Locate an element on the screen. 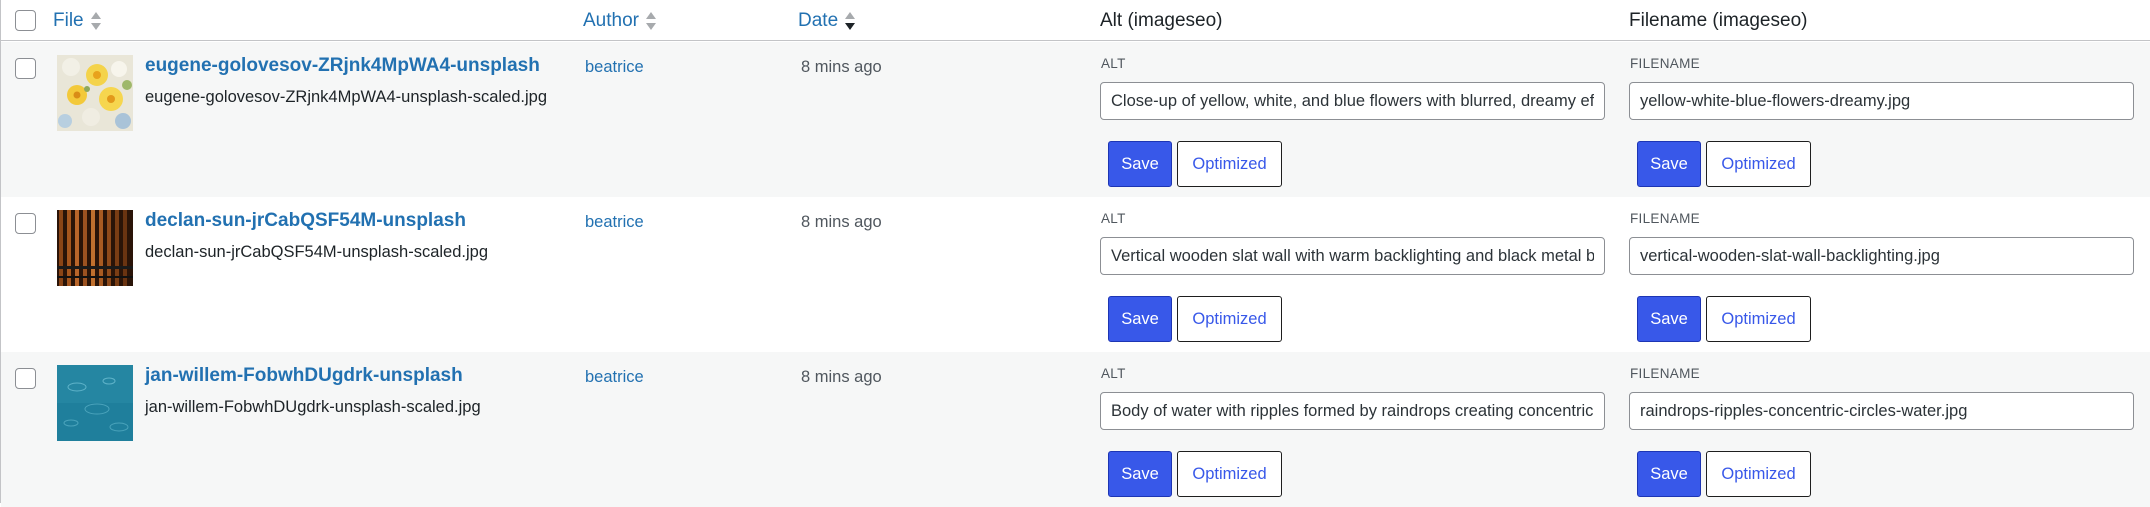 This screenshot has height=507, width=2150. select-all-cell is located at coordinates (25, 20).